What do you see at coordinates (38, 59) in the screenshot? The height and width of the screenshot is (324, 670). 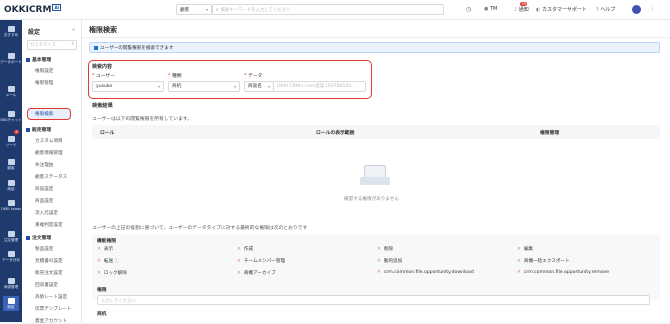 I see `sidebar-section-basic: 基本管理` at bounding box center [38, 59].